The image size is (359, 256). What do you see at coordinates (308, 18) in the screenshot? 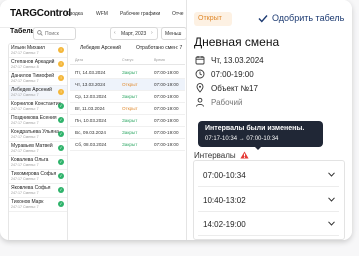
I see `approve-label: Одобрить табель` at bounding box center [308, 18].